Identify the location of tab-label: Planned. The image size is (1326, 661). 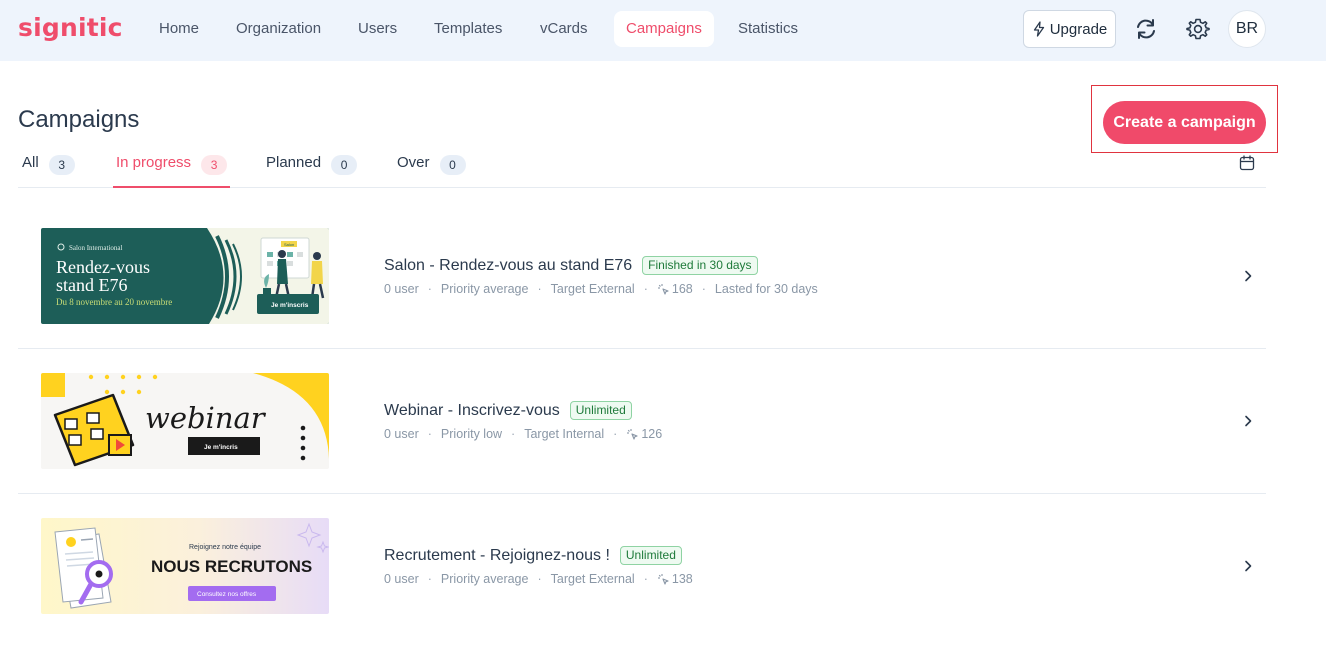
(294, 162).